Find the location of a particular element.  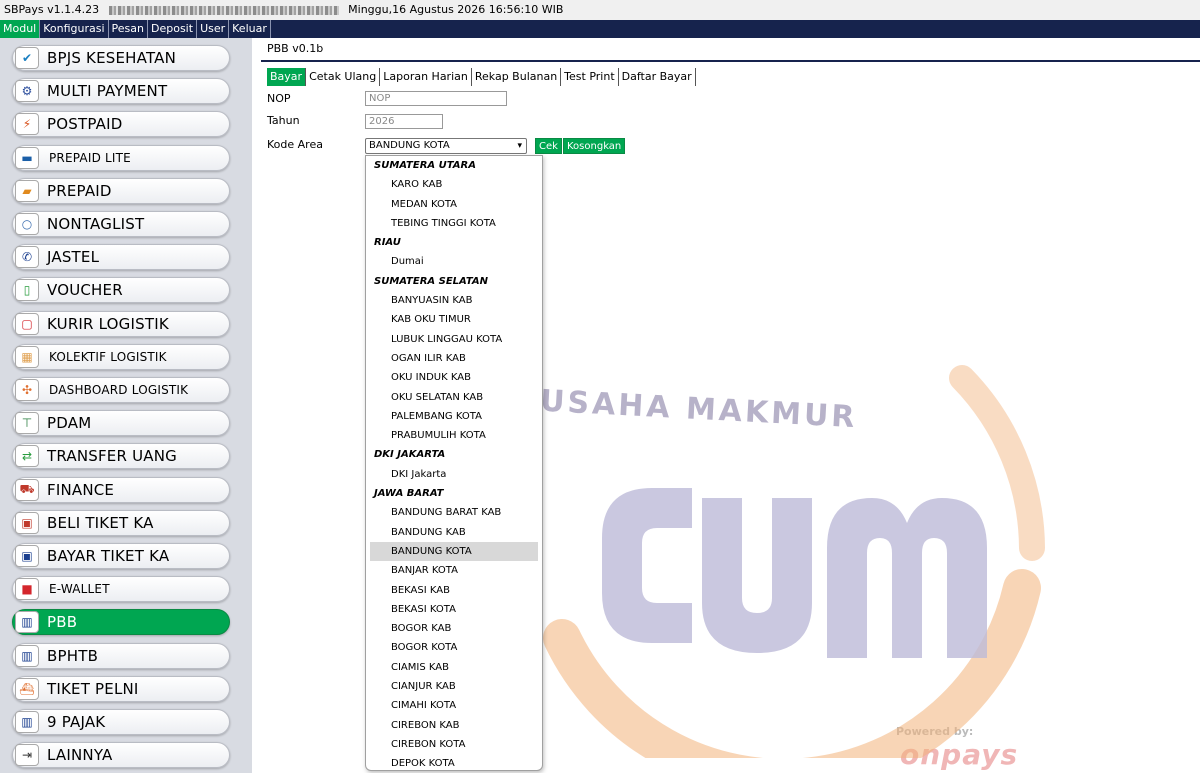

dropdown-option: CIAMIS KAB is located at coordinates (454, 667).